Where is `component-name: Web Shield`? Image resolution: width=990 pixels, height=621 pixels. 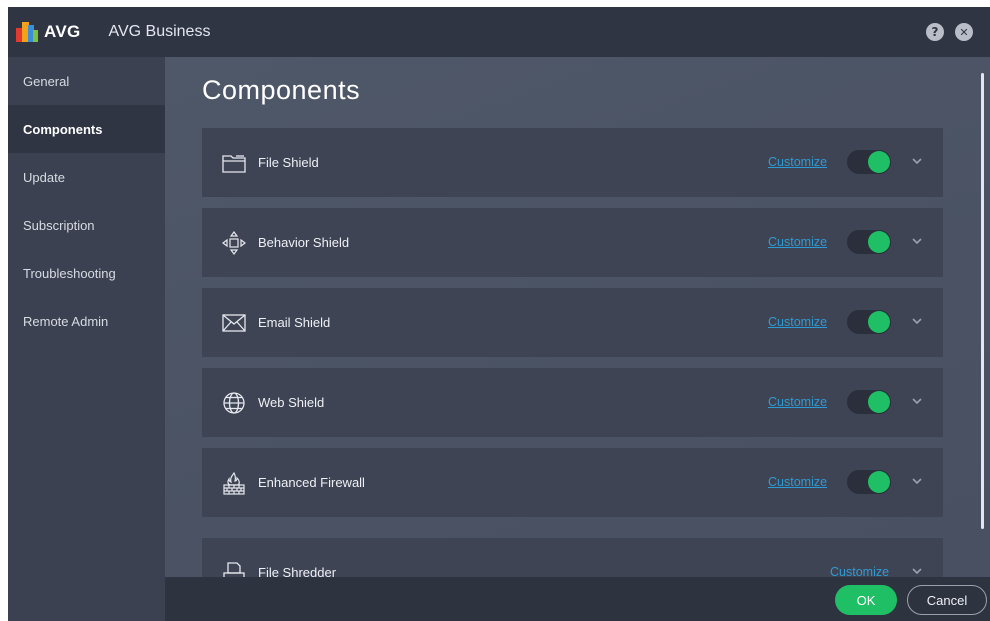 component-name: Web Shield is located at coordinates (291, 402).